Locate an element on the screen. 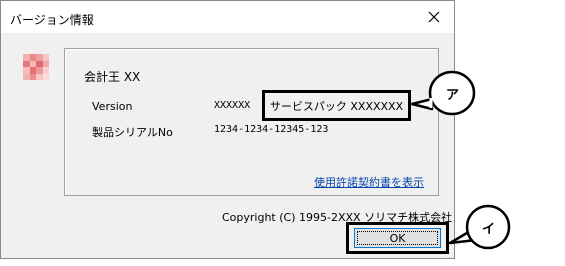  callout-a-label: ア is located at coordinates (453, 95).